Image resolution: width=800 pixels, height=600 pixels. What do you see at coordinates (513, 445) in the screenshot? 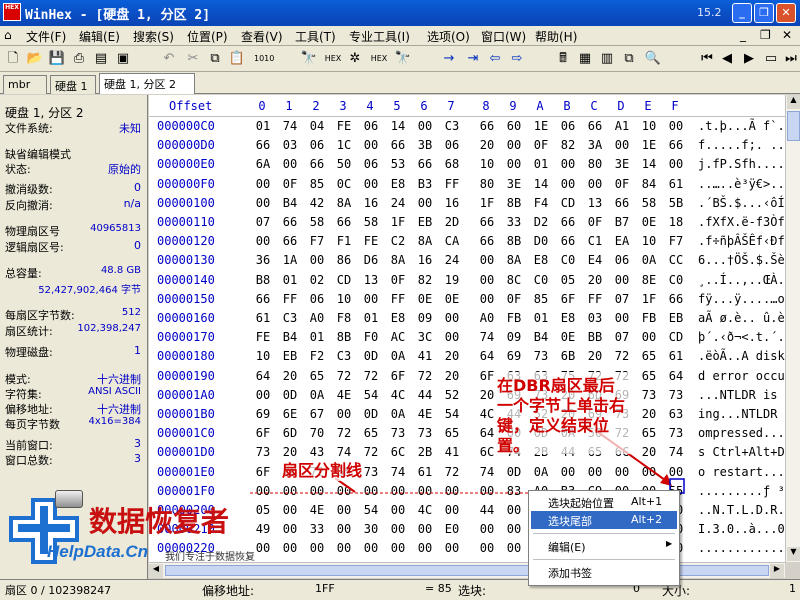
I see `dbr-note-line-4: 置。` at bounding box center [513, 445].